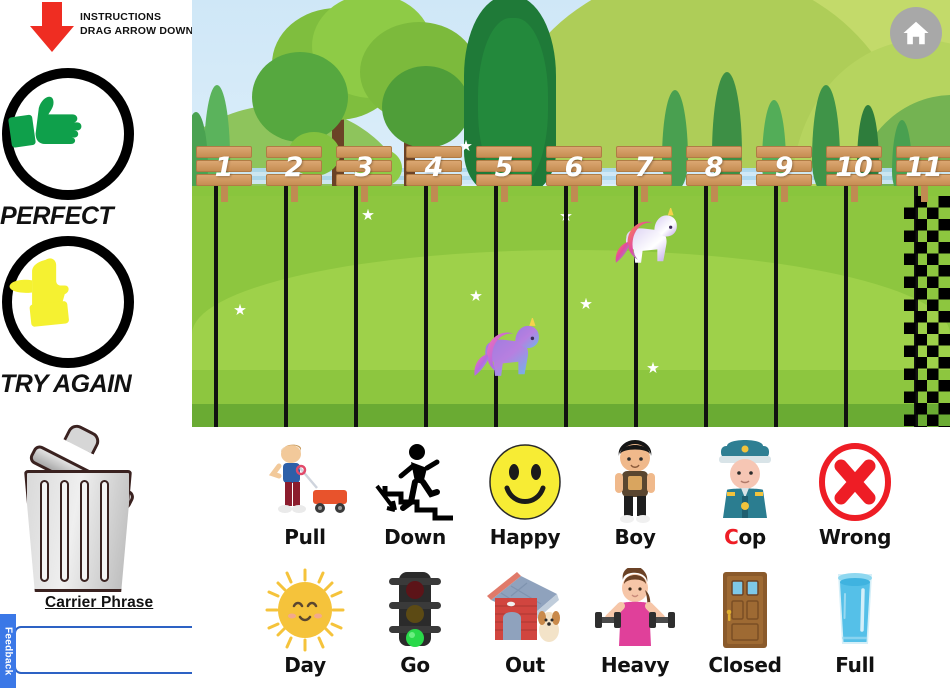 Image resolution: width=950 pixels, height=688 pixels. I want to click on word-card-day: Day, so click(305, 616).